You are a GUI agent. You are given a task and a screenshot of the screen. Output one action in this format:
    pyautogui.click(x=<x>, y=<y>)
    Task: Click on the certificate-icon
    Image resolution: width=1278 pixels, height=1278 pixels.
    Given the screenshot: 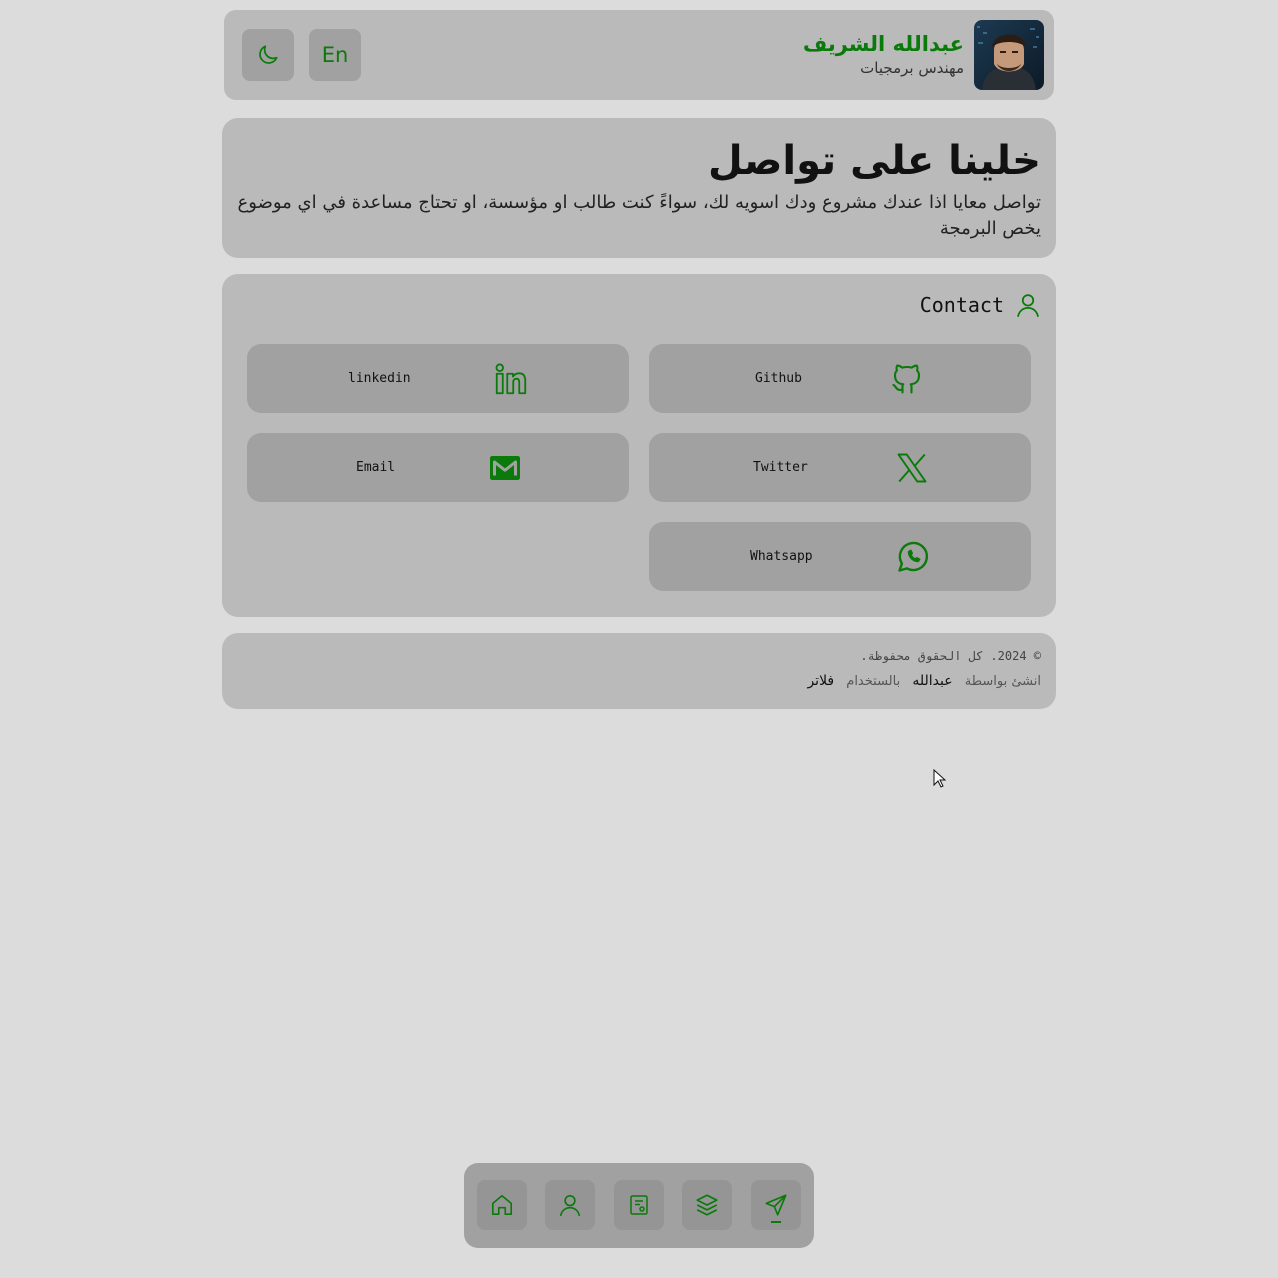 What is the action you would take?
    pyautogui.click(x=639, y=1205)
    